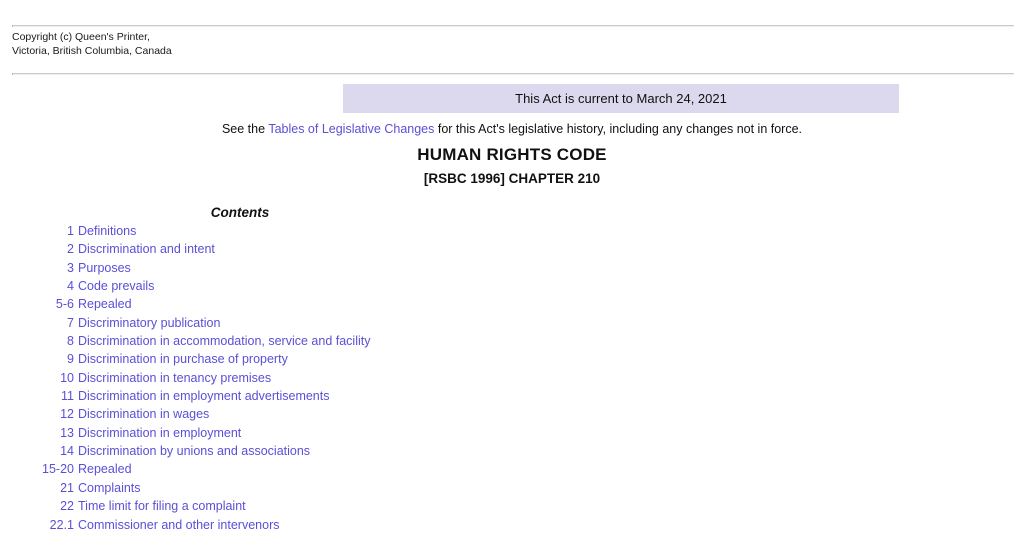 The height and width of the screenshot is (539, 1024). Describe the element at coordinates (58, 469) in the screenshot. I see `toc-section-number: 15-20` at that location.